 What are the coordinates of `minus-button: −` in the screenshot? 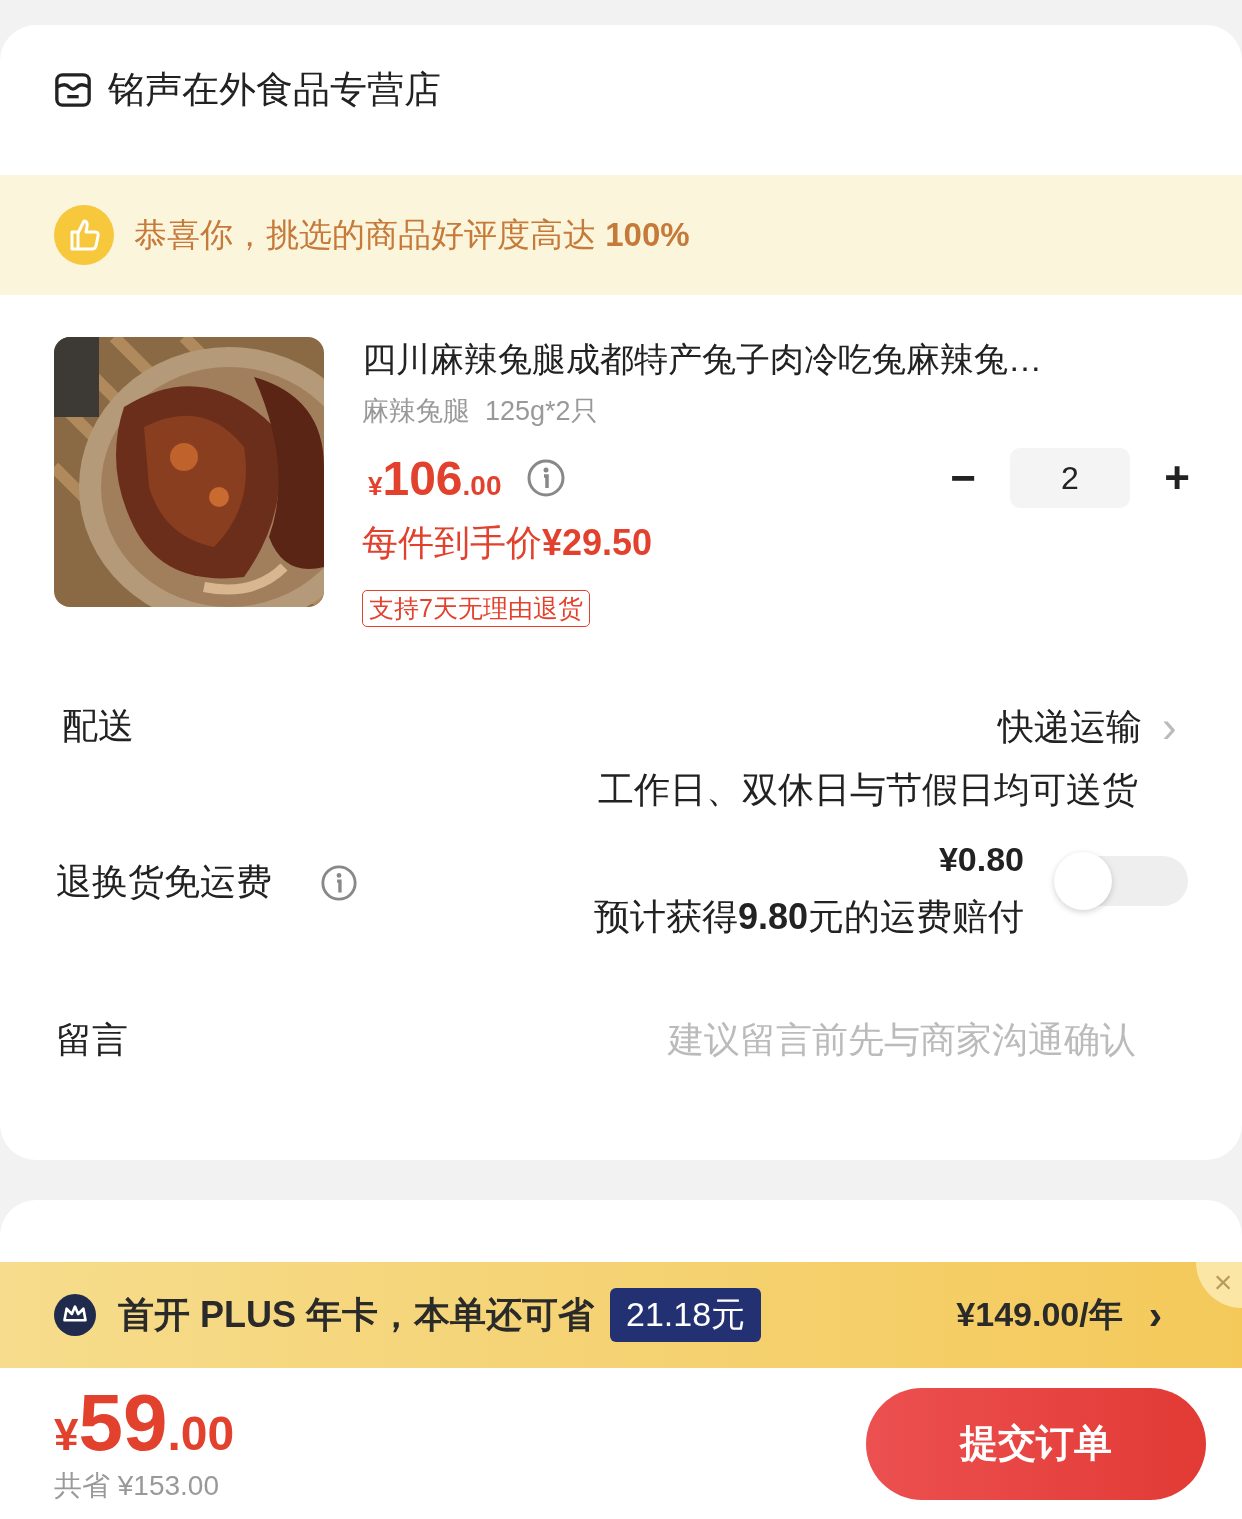 It's located at (963, 478).